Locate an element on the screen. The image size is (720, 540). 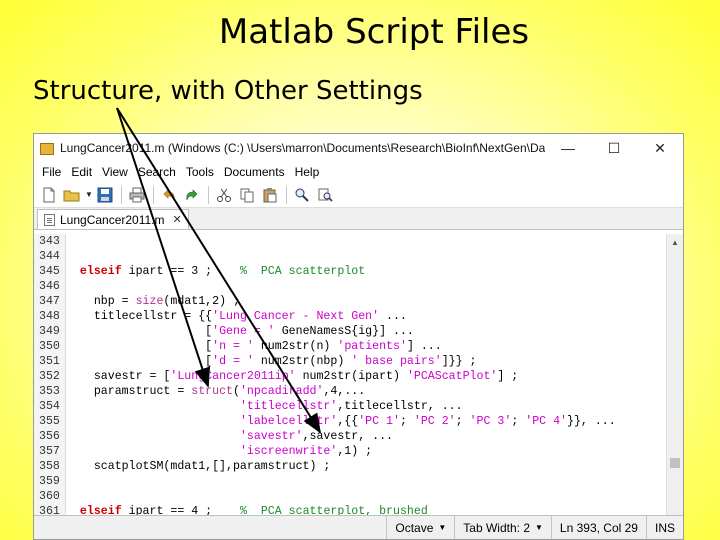
tab-width-selector: Tab Width: 2 ▼ is located at coordinates (502, 527).